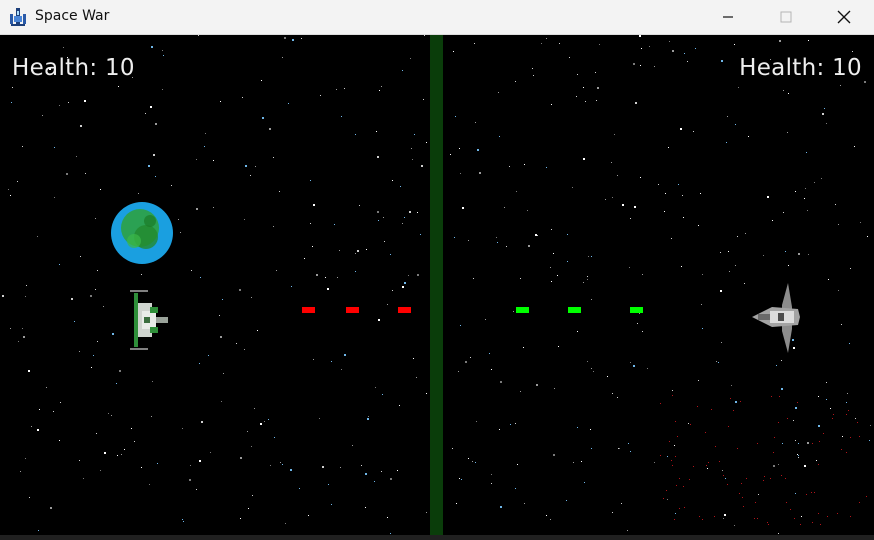 The height and width of the screenshot is (540, 874). I want to click on minimize-button, so click(728, 17).